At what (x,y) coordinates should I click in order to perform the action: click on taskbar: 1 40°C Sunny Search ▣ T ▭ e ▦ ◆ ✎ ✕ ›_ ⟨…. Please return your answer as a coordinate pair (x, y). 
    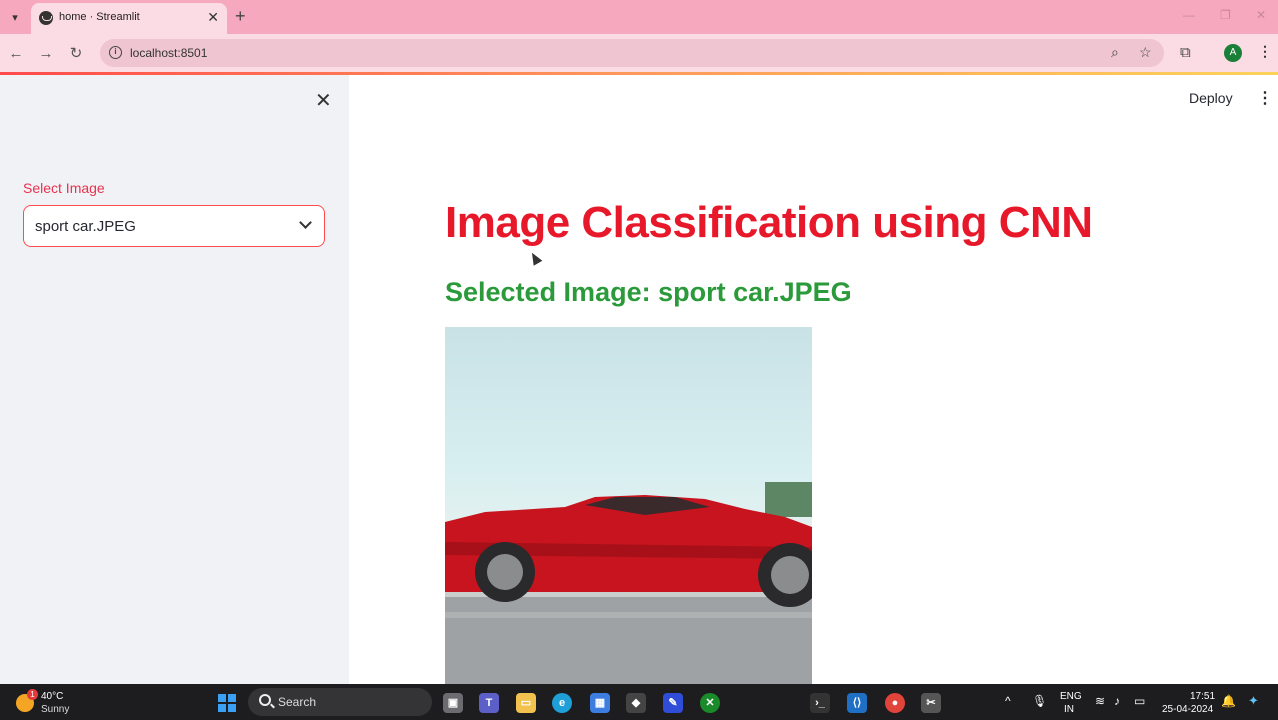
    Looking at the image, I should click on (639, 702).